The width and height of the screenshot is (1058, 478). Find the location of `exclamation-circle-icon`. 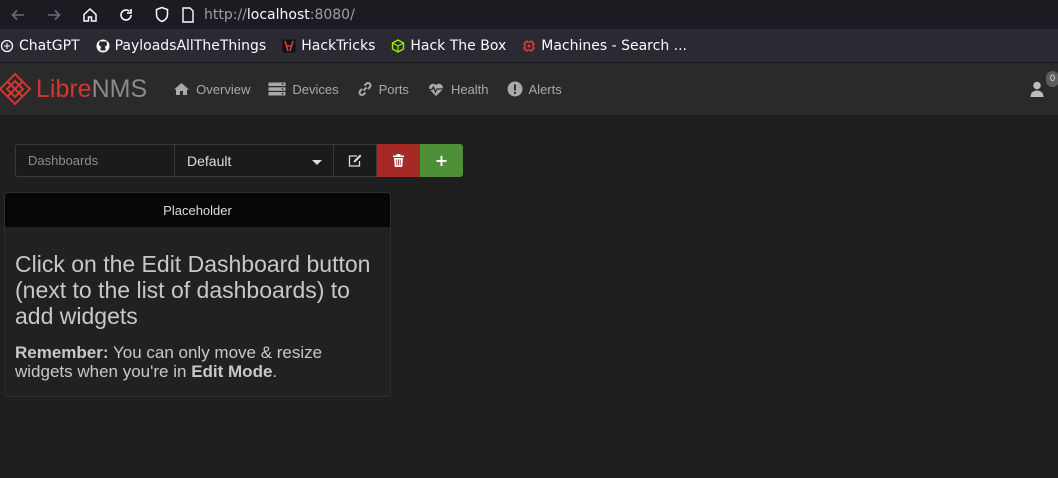

exclamation-circle-icon is located at coordinates (515, 89).